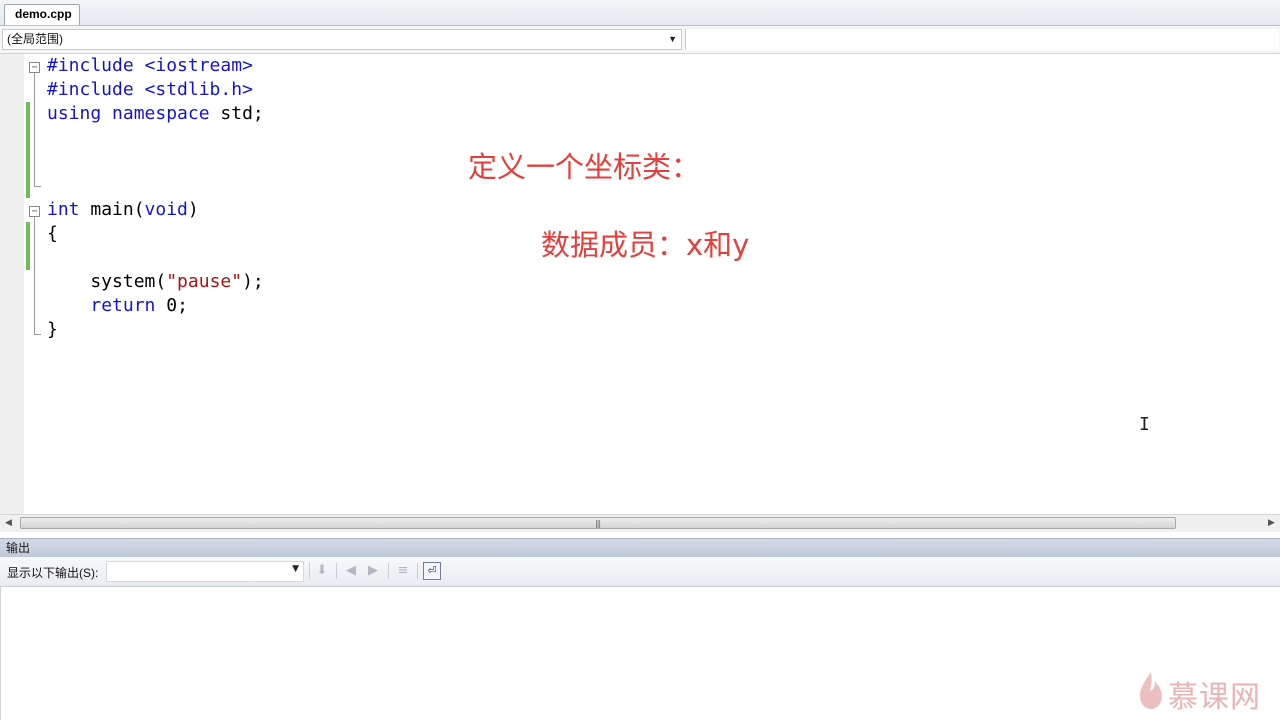 The image size is (1280, 720). Describe the element at coordinates (74, 113) in the screenshot. I see `keyword: using` at that location.